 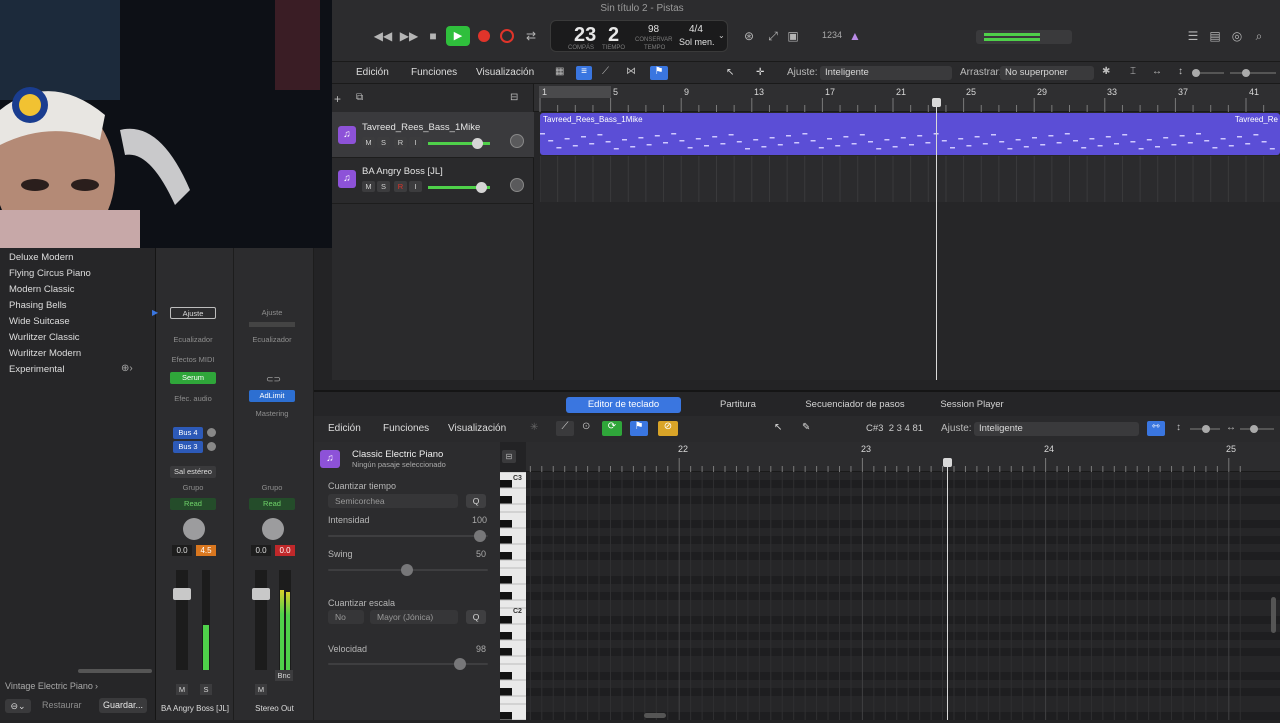 I want to click on capture-record-icon, so click(x=507, y=36).